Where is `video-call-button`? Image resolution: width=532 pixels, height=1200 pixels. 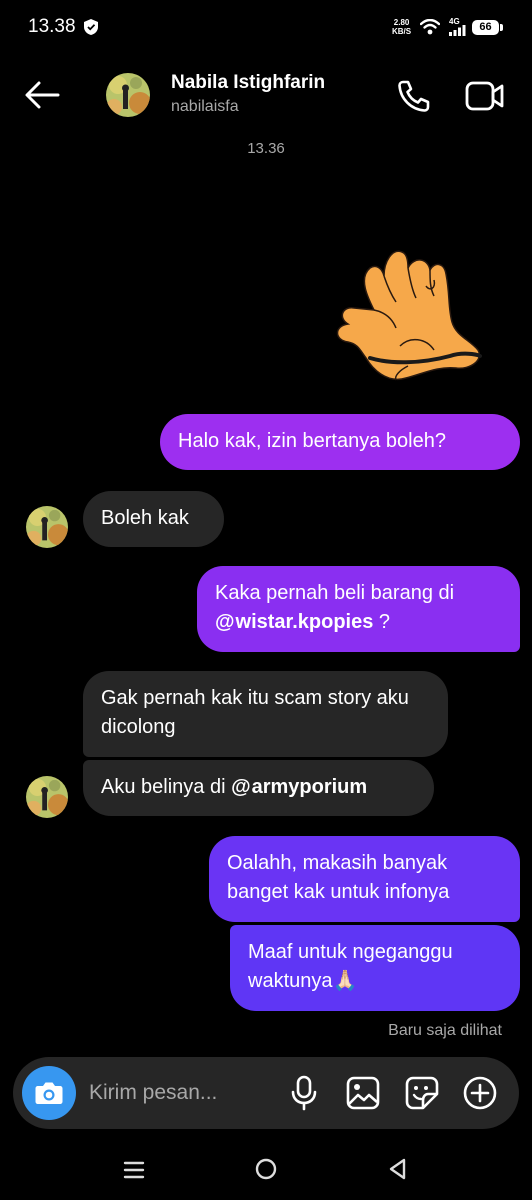 video-call-button is located at coordinates (485, 96).